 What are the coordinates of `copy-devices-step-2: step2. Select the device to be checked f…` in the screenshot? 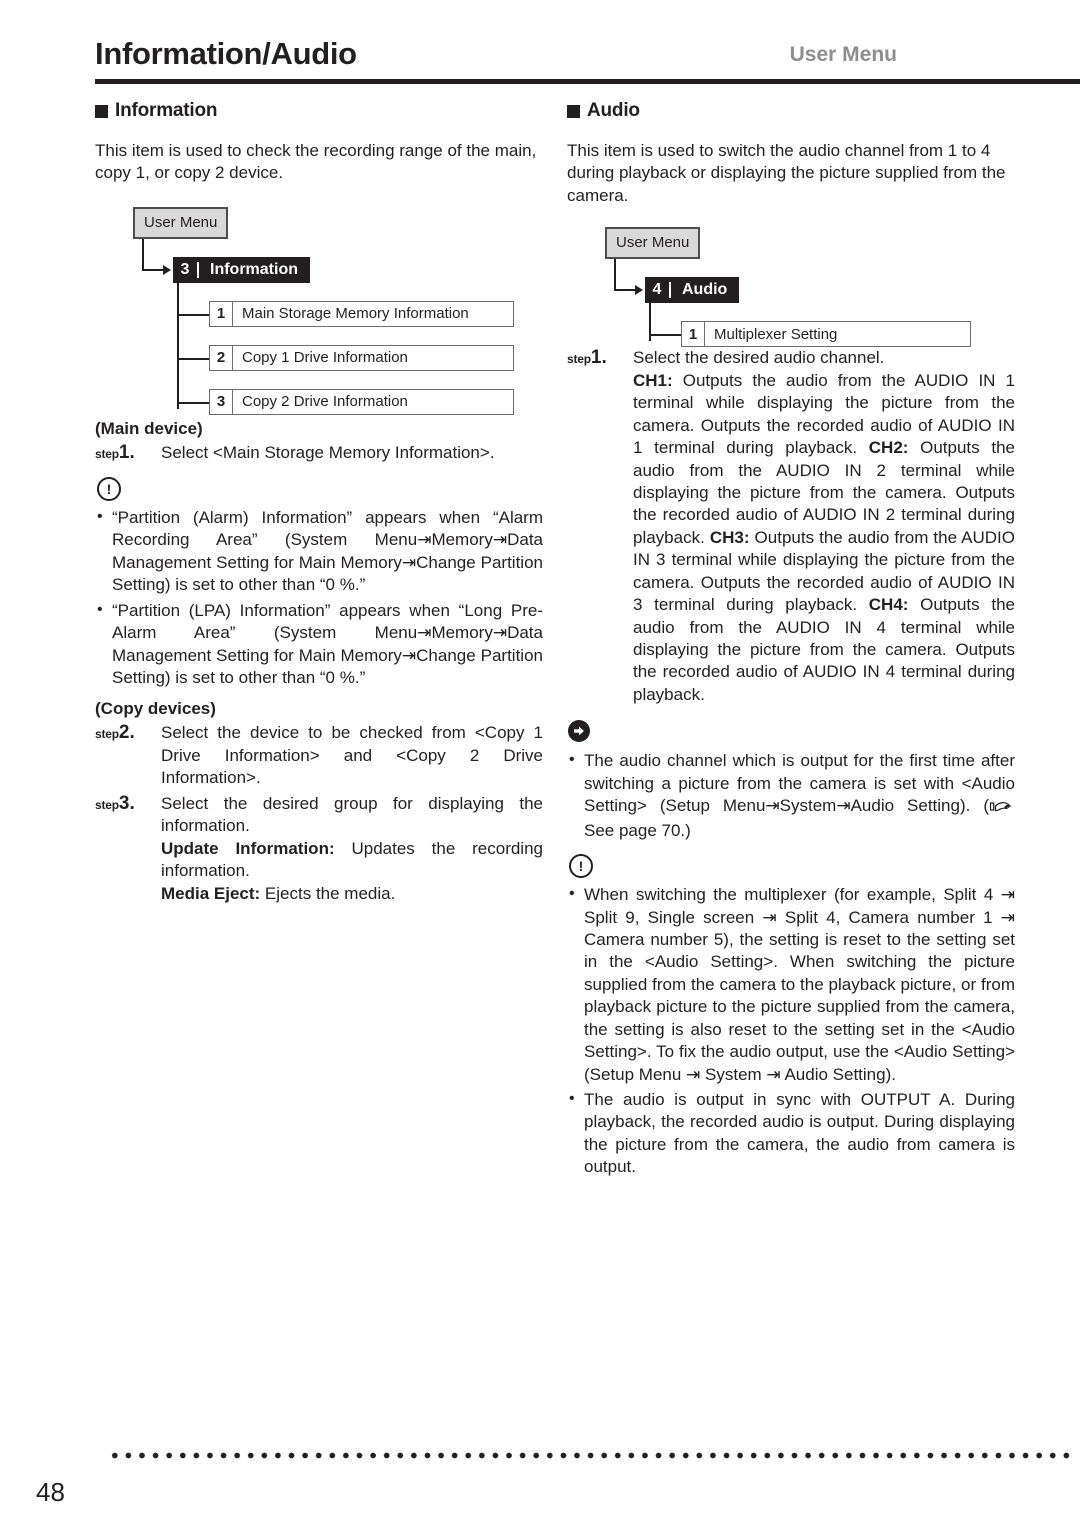 It's located at (319, 754).